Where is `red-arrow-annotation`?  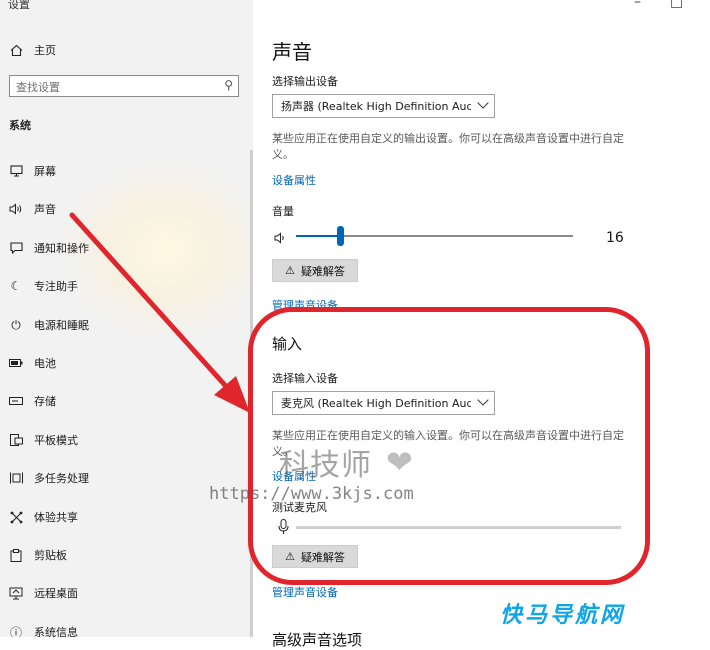
red-arrow-annotation is located at coordinates (159, 312).